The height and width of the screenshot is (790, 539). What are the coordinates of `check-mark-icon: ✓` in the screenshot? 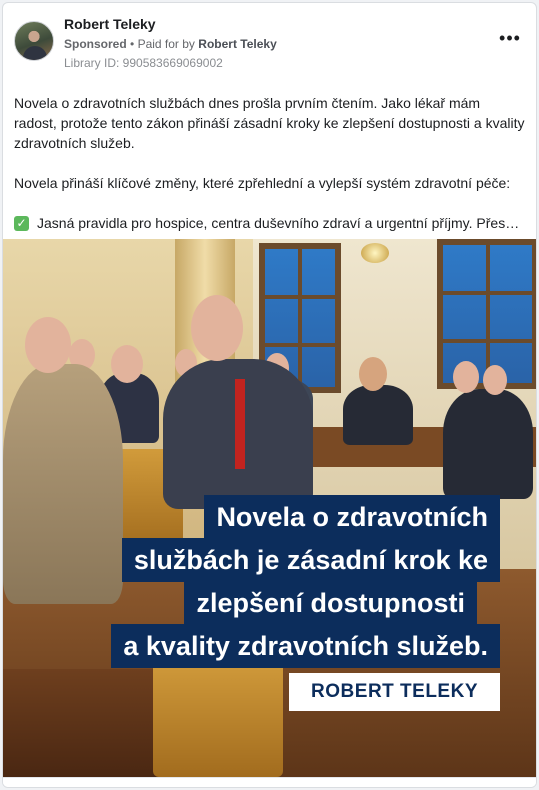 It's located at (21, 223).